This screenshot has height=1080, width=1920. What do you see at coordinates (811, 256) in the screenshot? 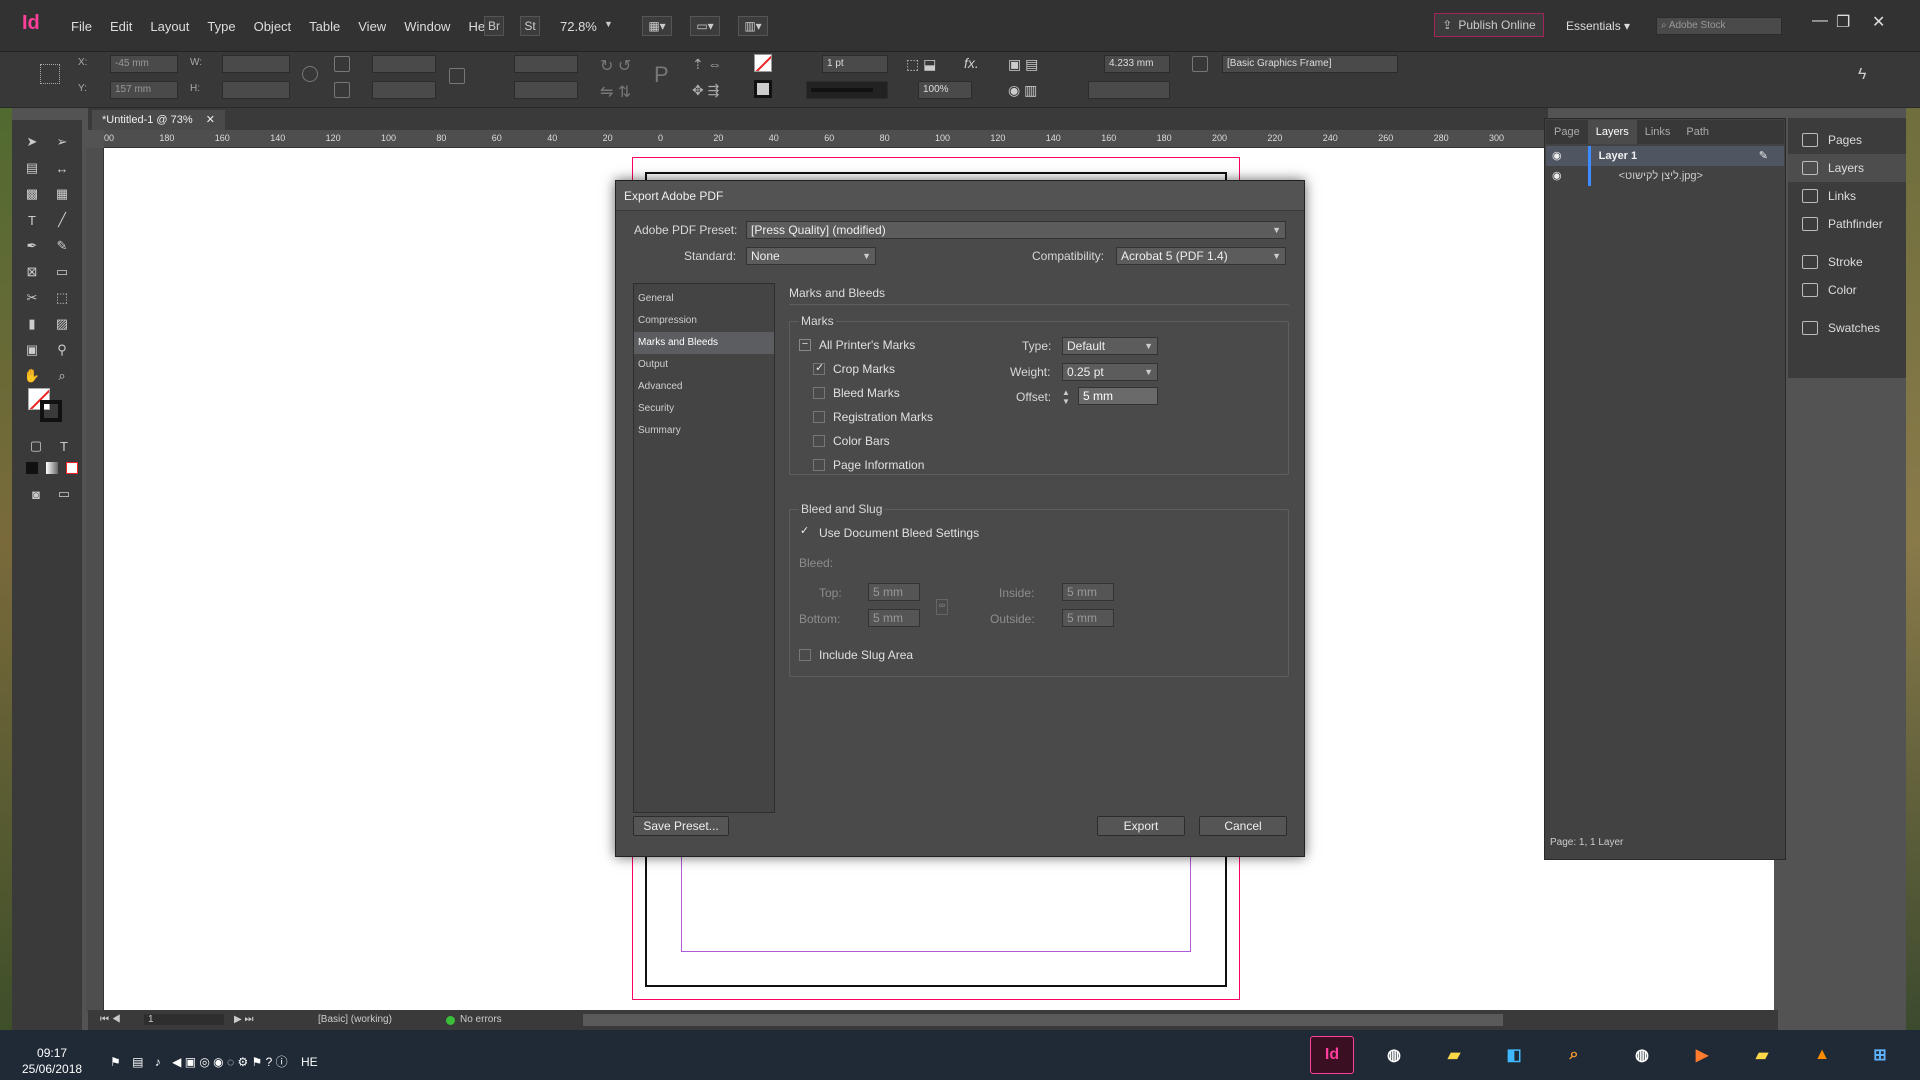
I see `standard-dropdown: None ▼` at bounding box center [811, 256].